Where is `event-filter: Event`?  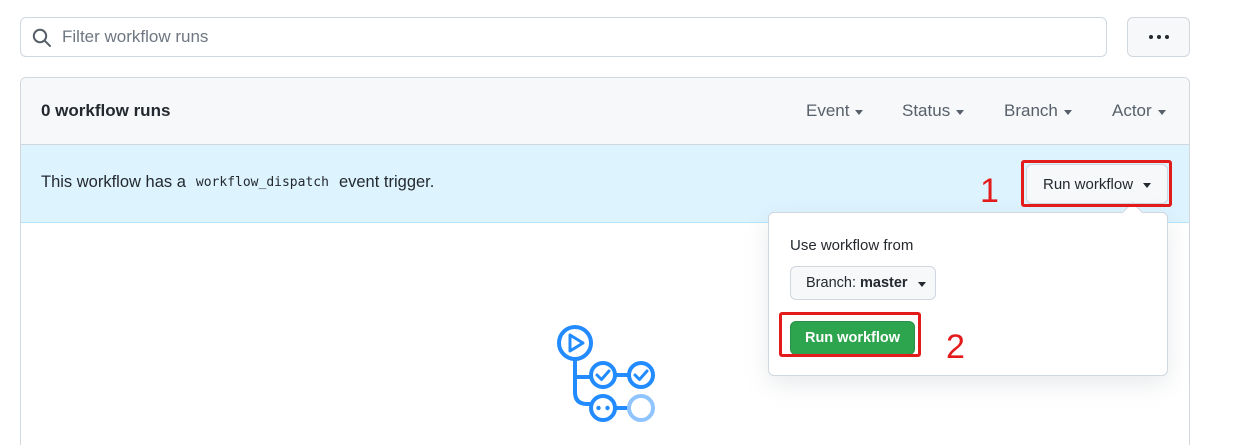 event-filter: Event is located at coordinates (835, 111).